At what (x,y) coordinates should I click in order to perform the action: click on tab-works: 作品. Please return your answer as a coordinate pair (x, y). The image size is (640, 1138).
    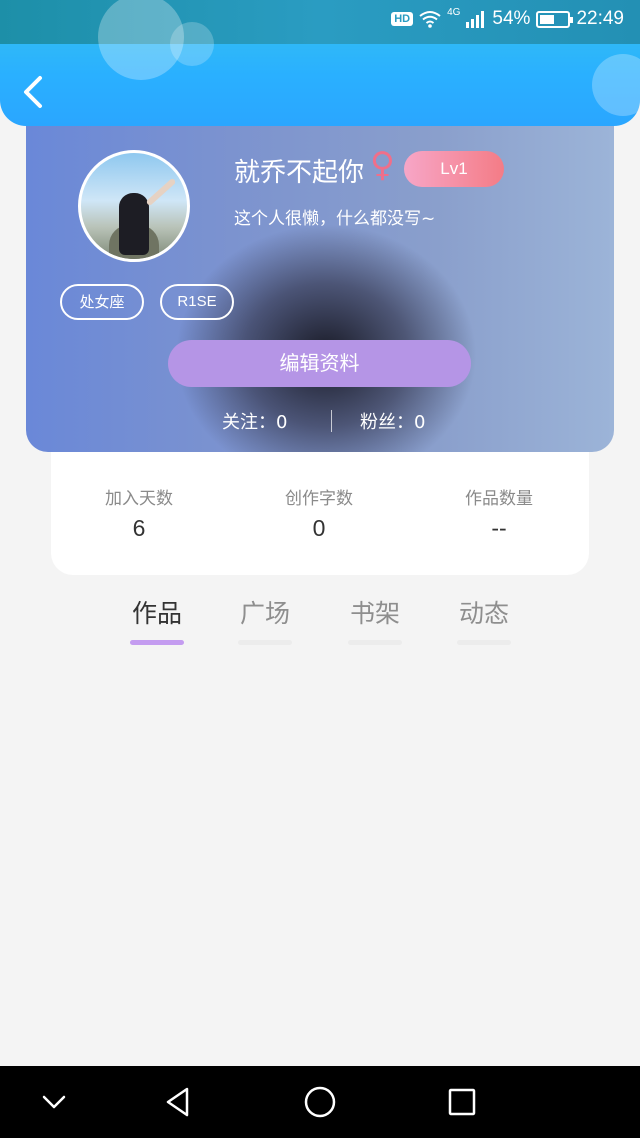
    Looking at the image, I should click on (157, 619).